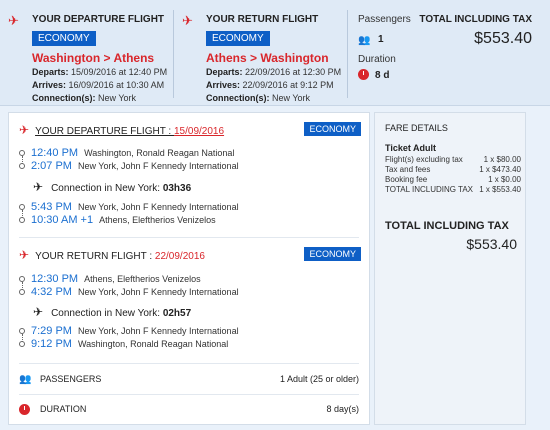  I want to click on passengers-row: 👥 PASSENGERS 1 Adult (25 or older), so click(189, 381).